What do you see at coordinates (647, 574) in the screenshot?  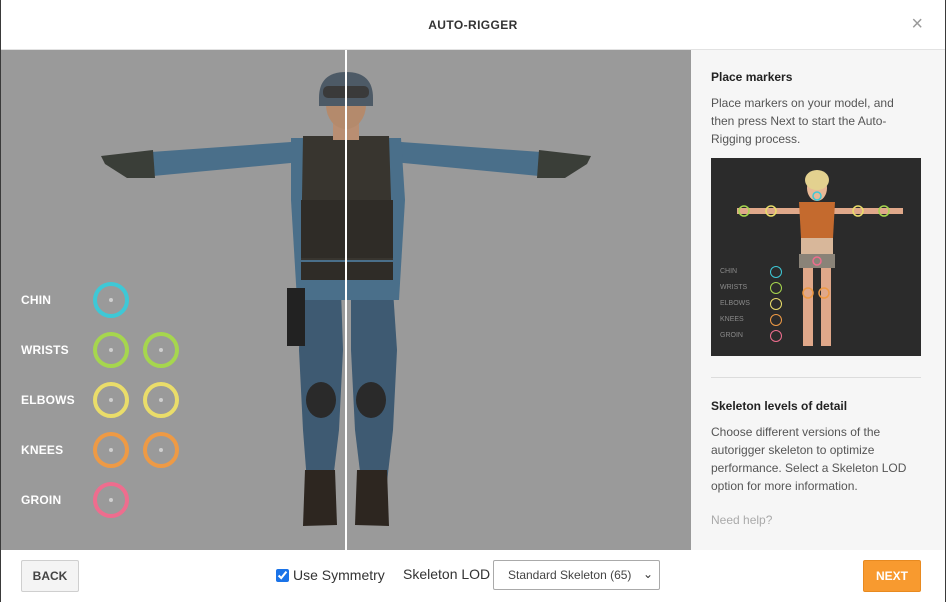 I see `chevron-down-icon: ⌄` at bounding box center [647, 574].